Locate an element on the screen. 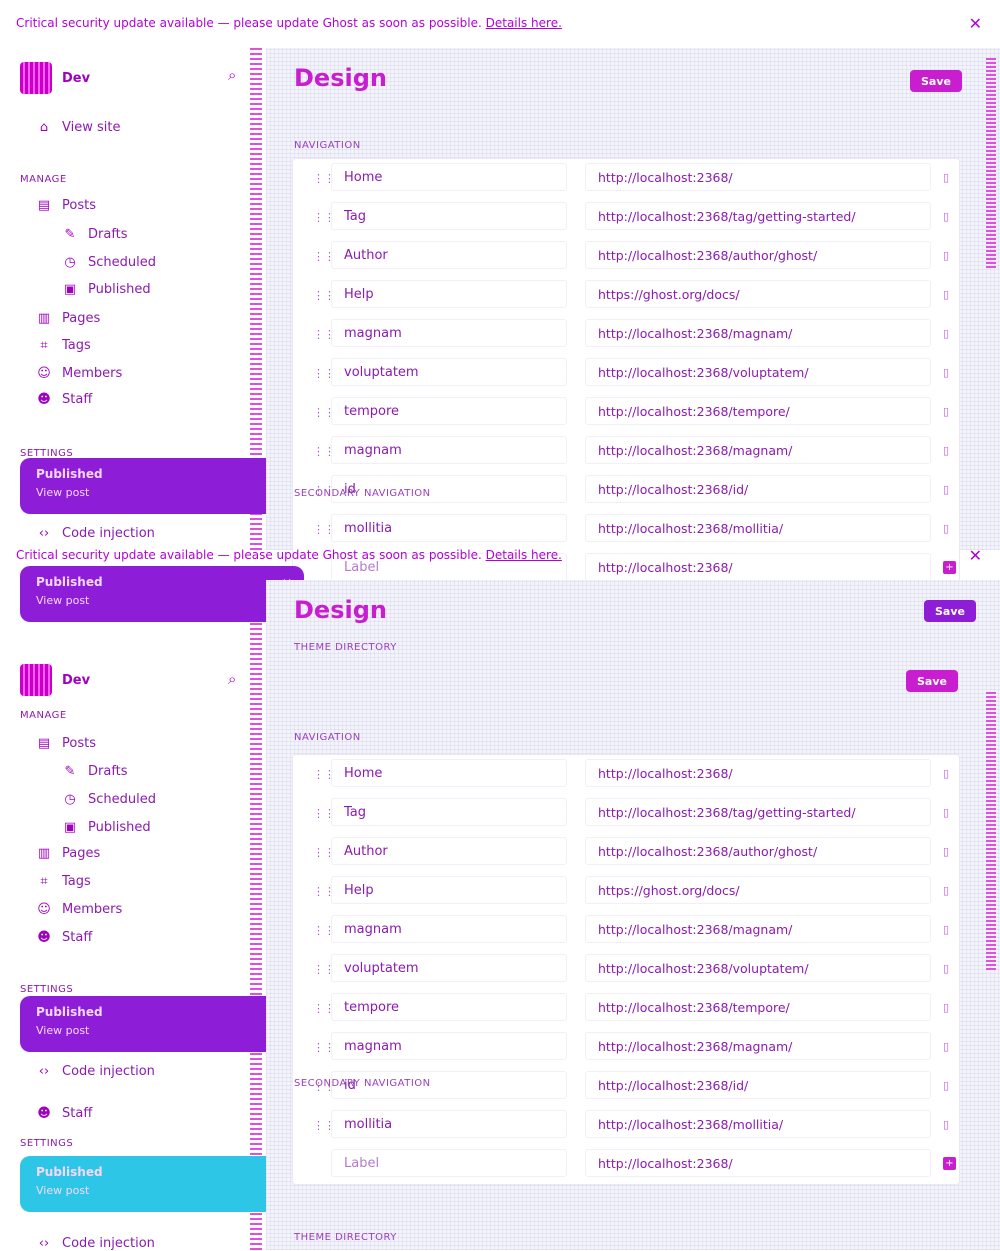 This screenshot has height=1251, width=1000. sidebar-item-staff-2: ☻ Staff is located at coordinates (64, 1113).